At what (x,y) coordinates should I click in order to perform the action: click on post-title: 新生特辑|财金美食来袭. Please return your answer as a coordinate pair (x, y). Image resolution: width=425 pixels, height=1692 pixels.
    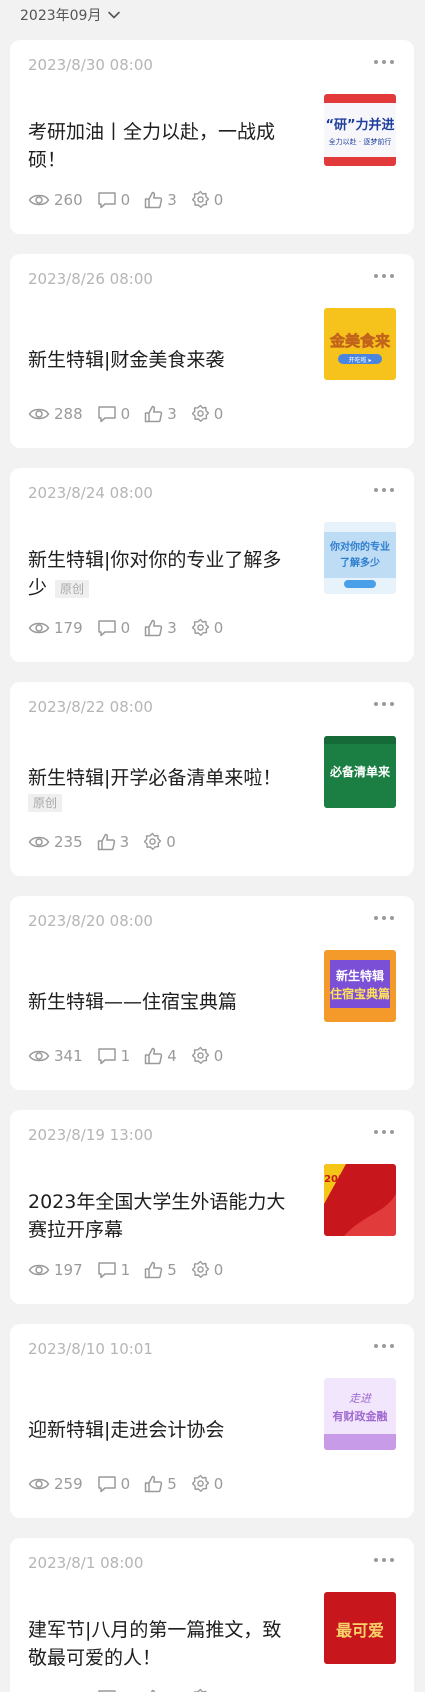
    Looking at the image, I should click on (126, 360).